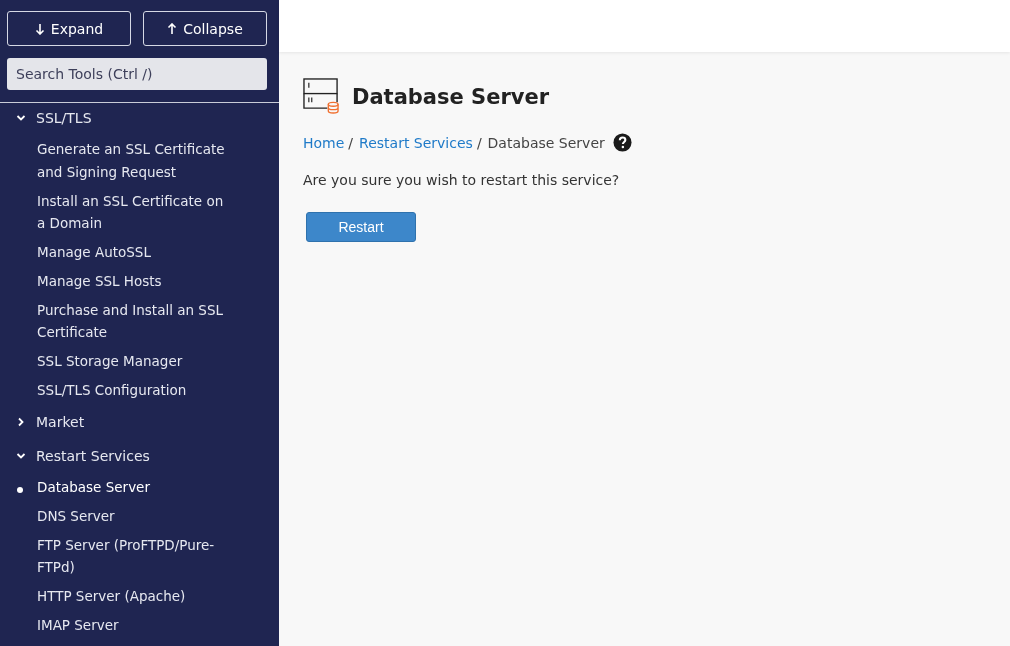  Describe the element at coordinates (133, 321) in the screenshot. I see `sidebar-item: Purchase and Install an SSL Certificate` at that location.